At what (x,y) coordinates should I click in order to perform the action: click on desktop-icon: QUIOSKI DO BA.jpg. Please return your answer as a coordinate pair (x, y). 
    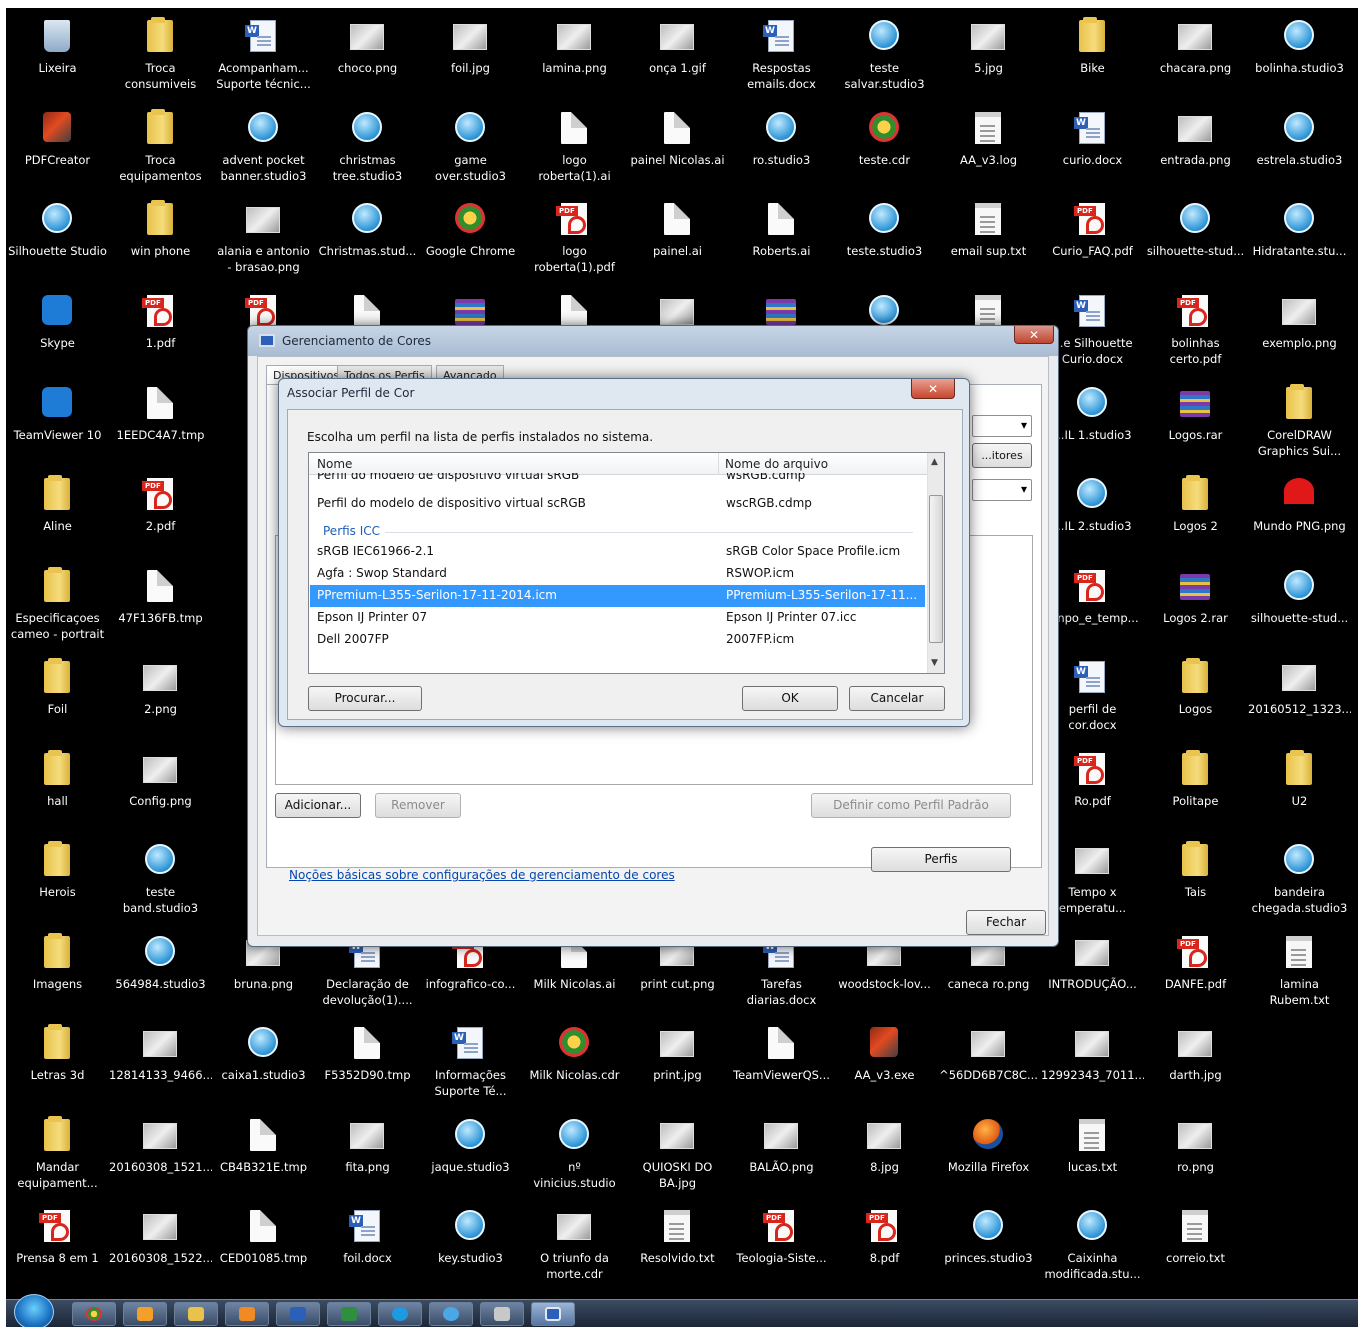
    Looking at the image, I should click on (677, 1157).